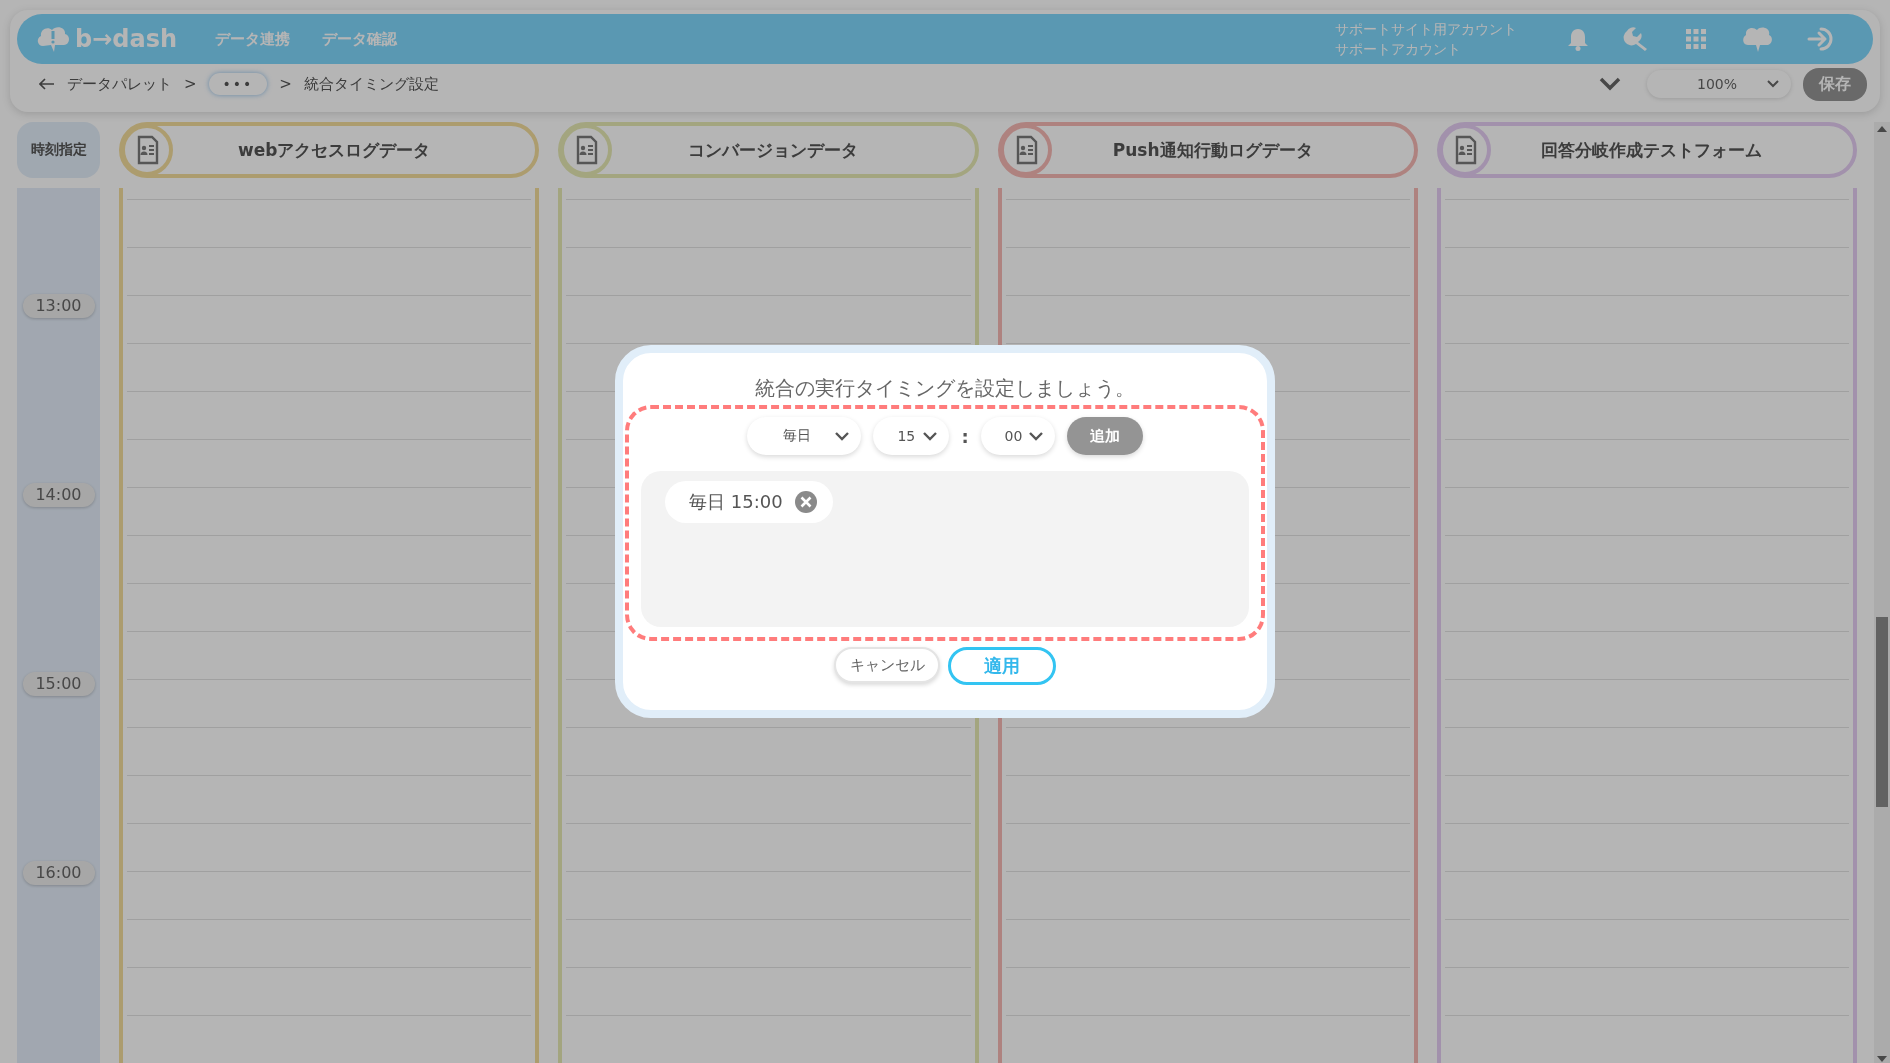 This screenshot has height=1063, width=1890. Describe the element at coordinates (1882, 712) in the screenshot. I see `scroll-thumb` at that location.